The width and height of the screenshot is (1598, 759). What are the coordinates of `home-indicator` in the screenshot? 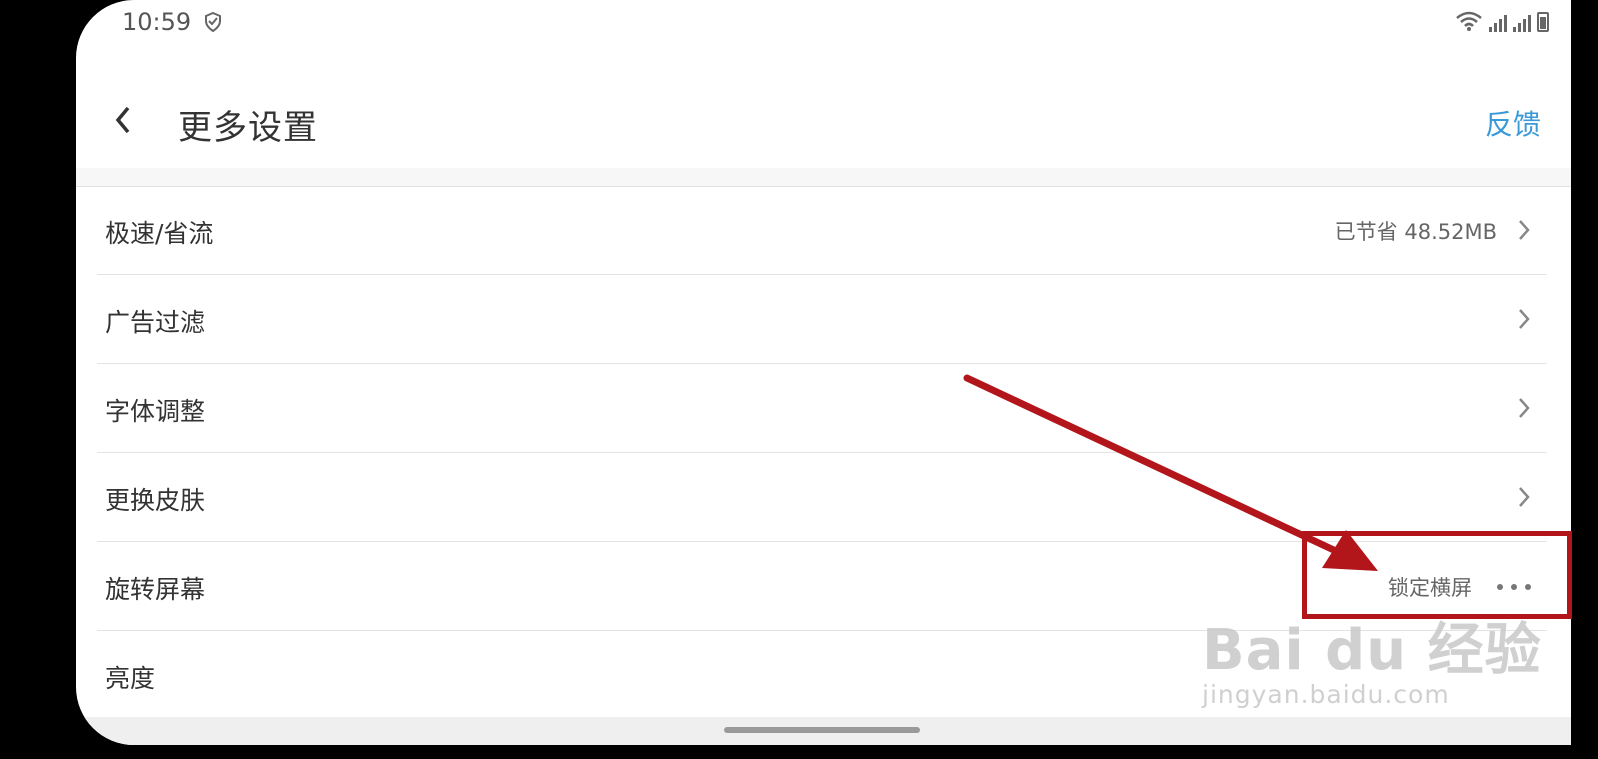 It's located at (822, 730).